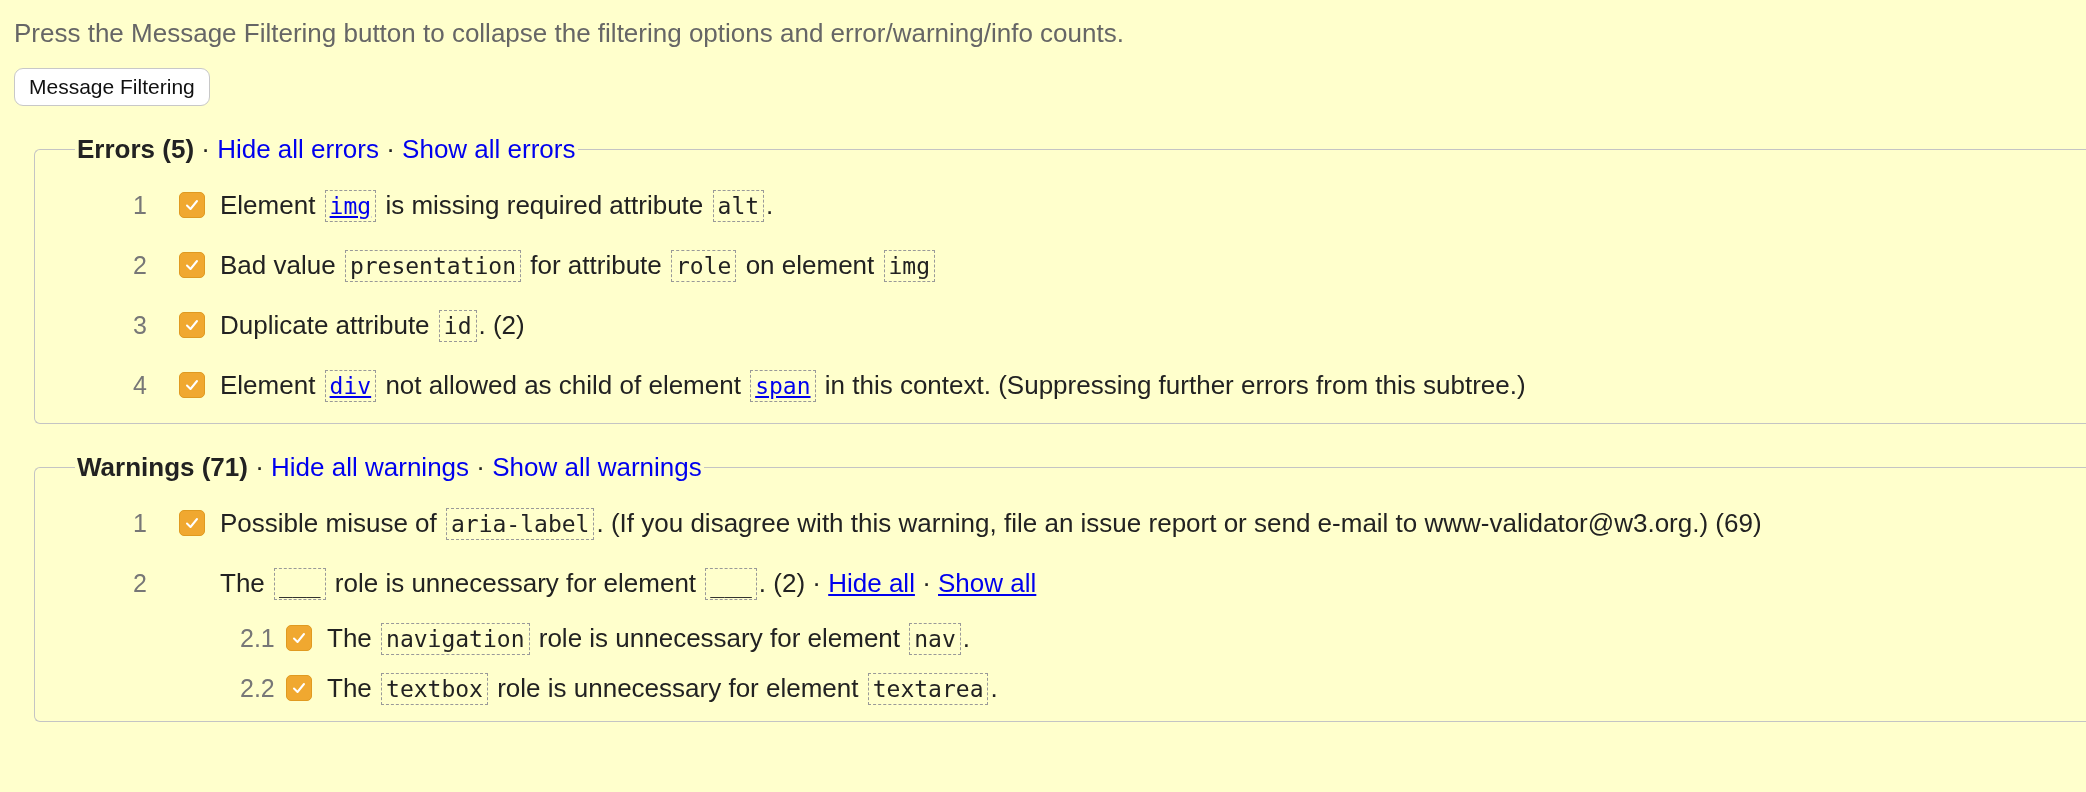  Describe the element at coordinates (991, 524) in the screenshot. I see `message-text: Possible misuse of aria-label . (If you disagree with this warning, file an issue report or send e-mail to www-validator@w3.org.) (69)` at that location.